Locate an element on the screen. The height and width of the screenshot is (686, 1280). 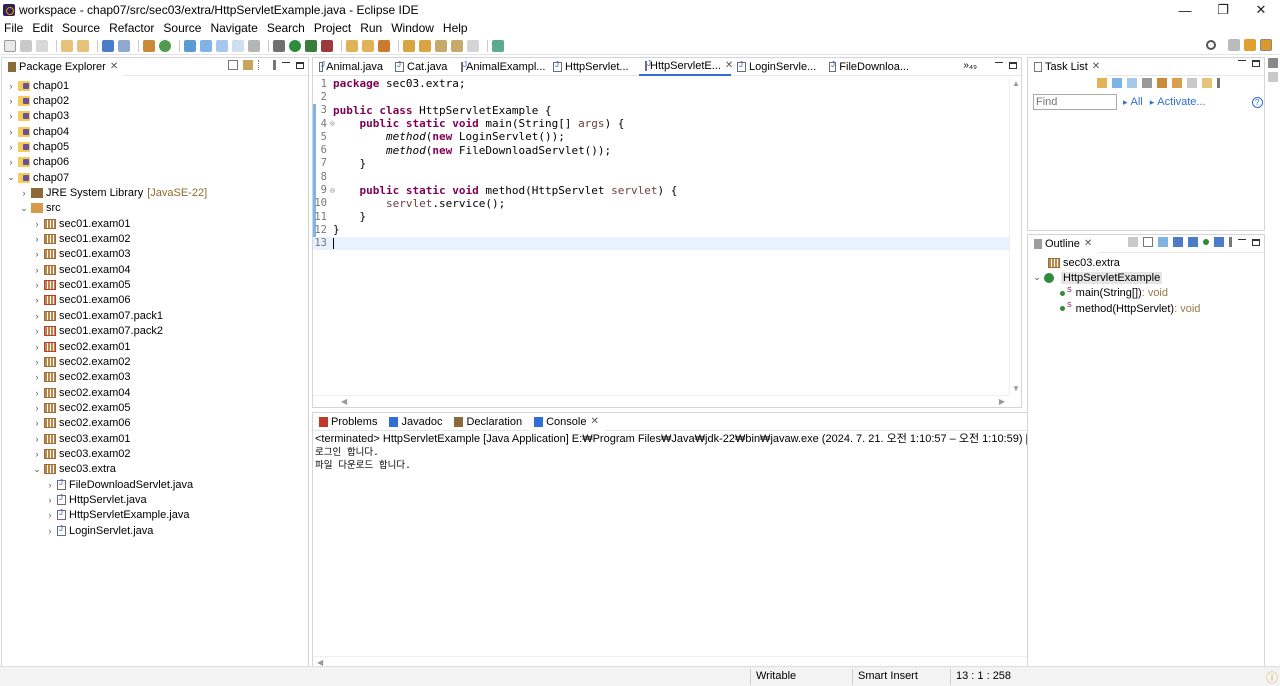
tab-console: Console ✕ is located at coordinates (566, 421).